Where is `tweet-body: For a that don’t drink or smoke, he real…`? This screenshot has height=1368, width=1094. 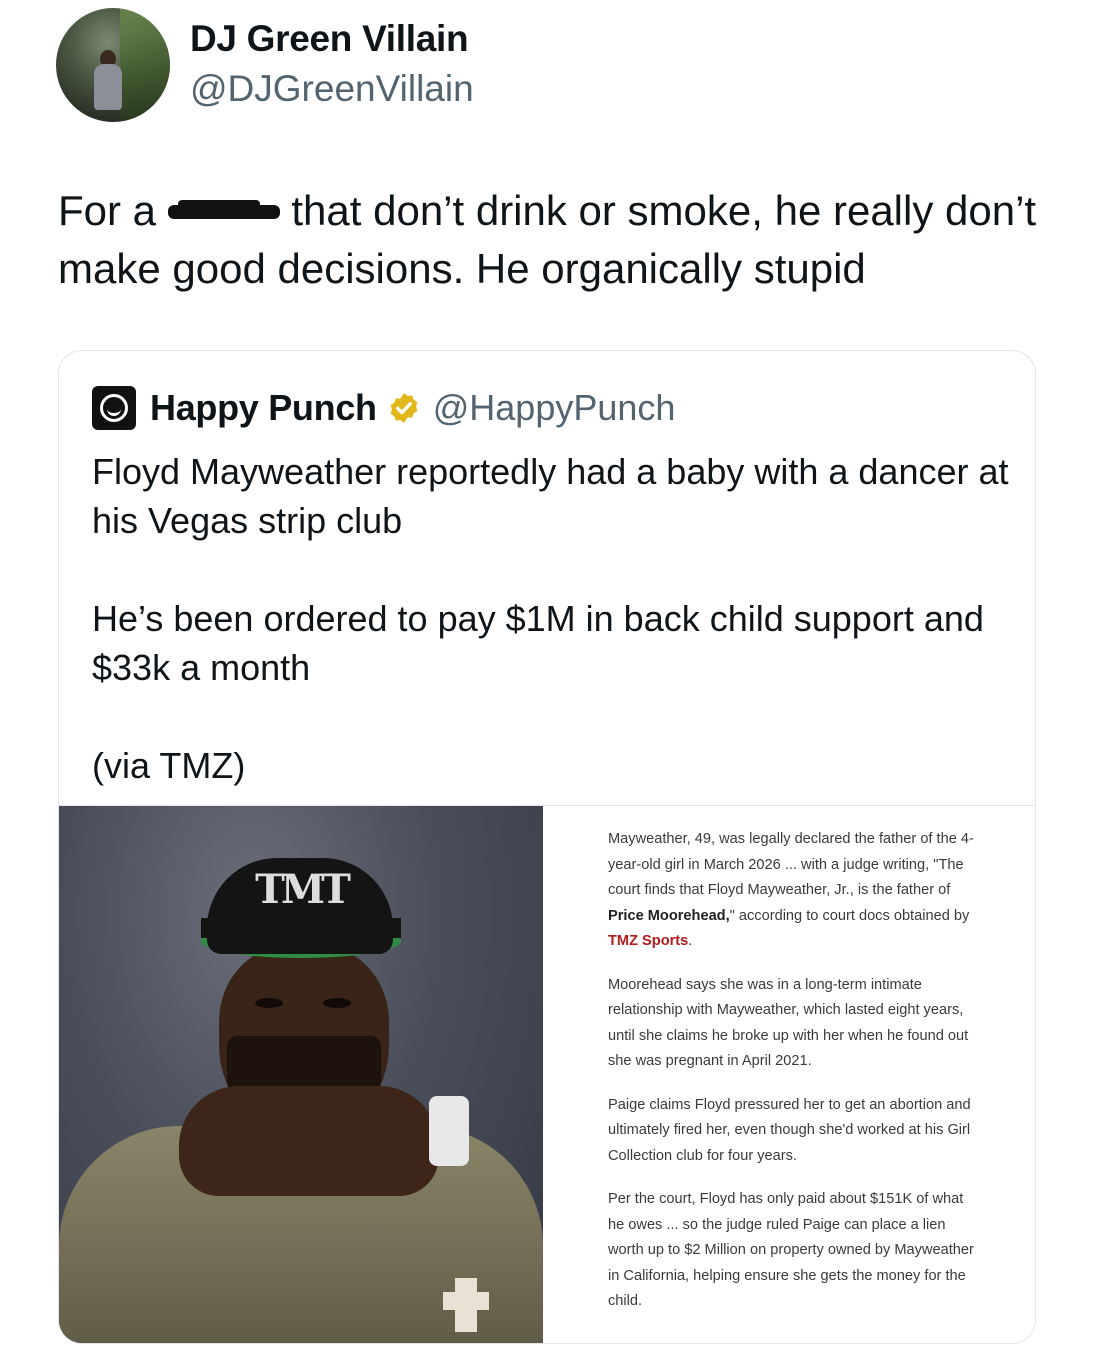 tweet-body: For a that don’t drink or smoke, he real… is located at coordinates (553, 240).